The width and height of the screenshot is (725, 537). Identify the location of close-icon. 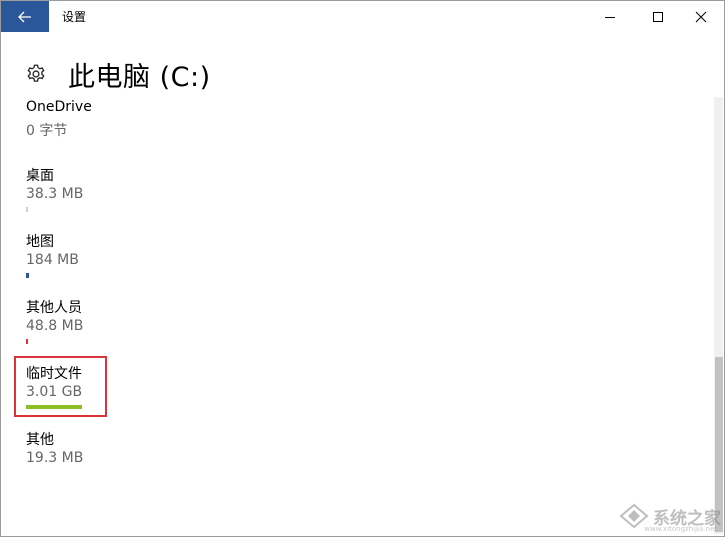
(701, 16).